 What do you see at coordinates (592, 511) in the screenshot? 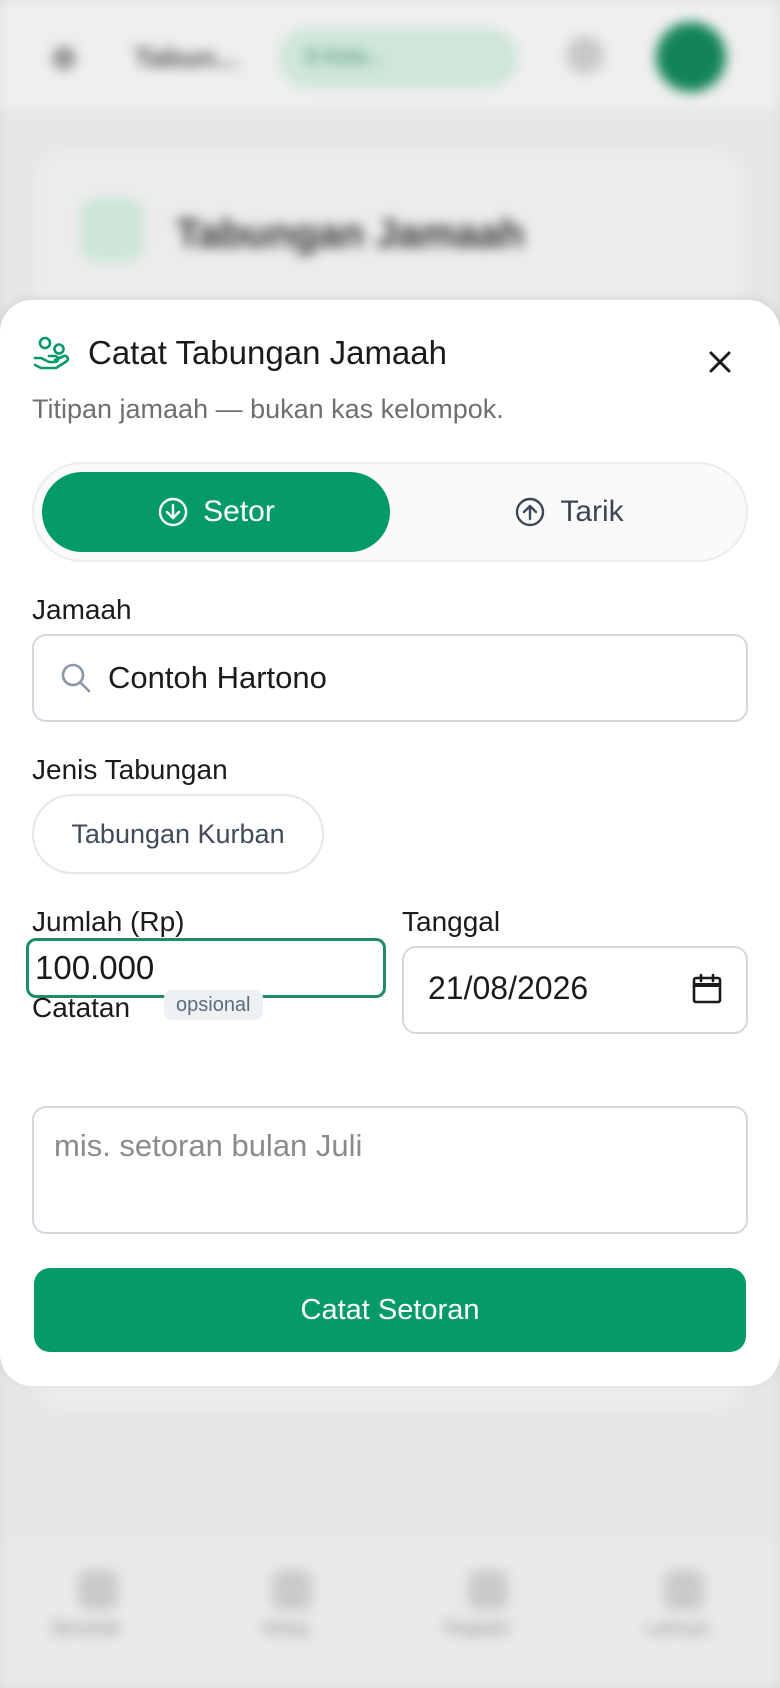
I see `tarik-label: Tarik` at bounding box center [592, 511].